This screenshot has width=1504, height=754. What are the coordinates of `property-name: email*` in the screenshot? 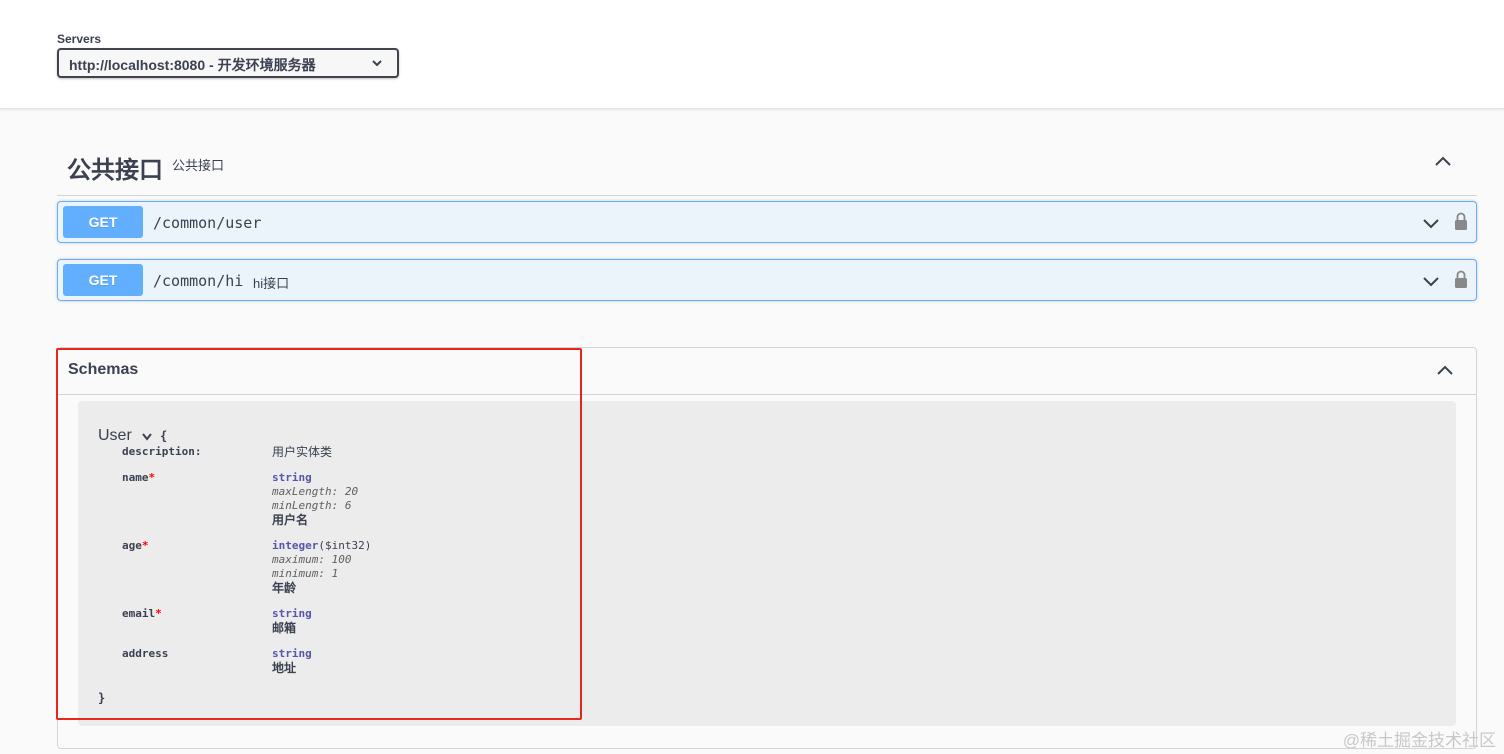 It's located at (142, 613).